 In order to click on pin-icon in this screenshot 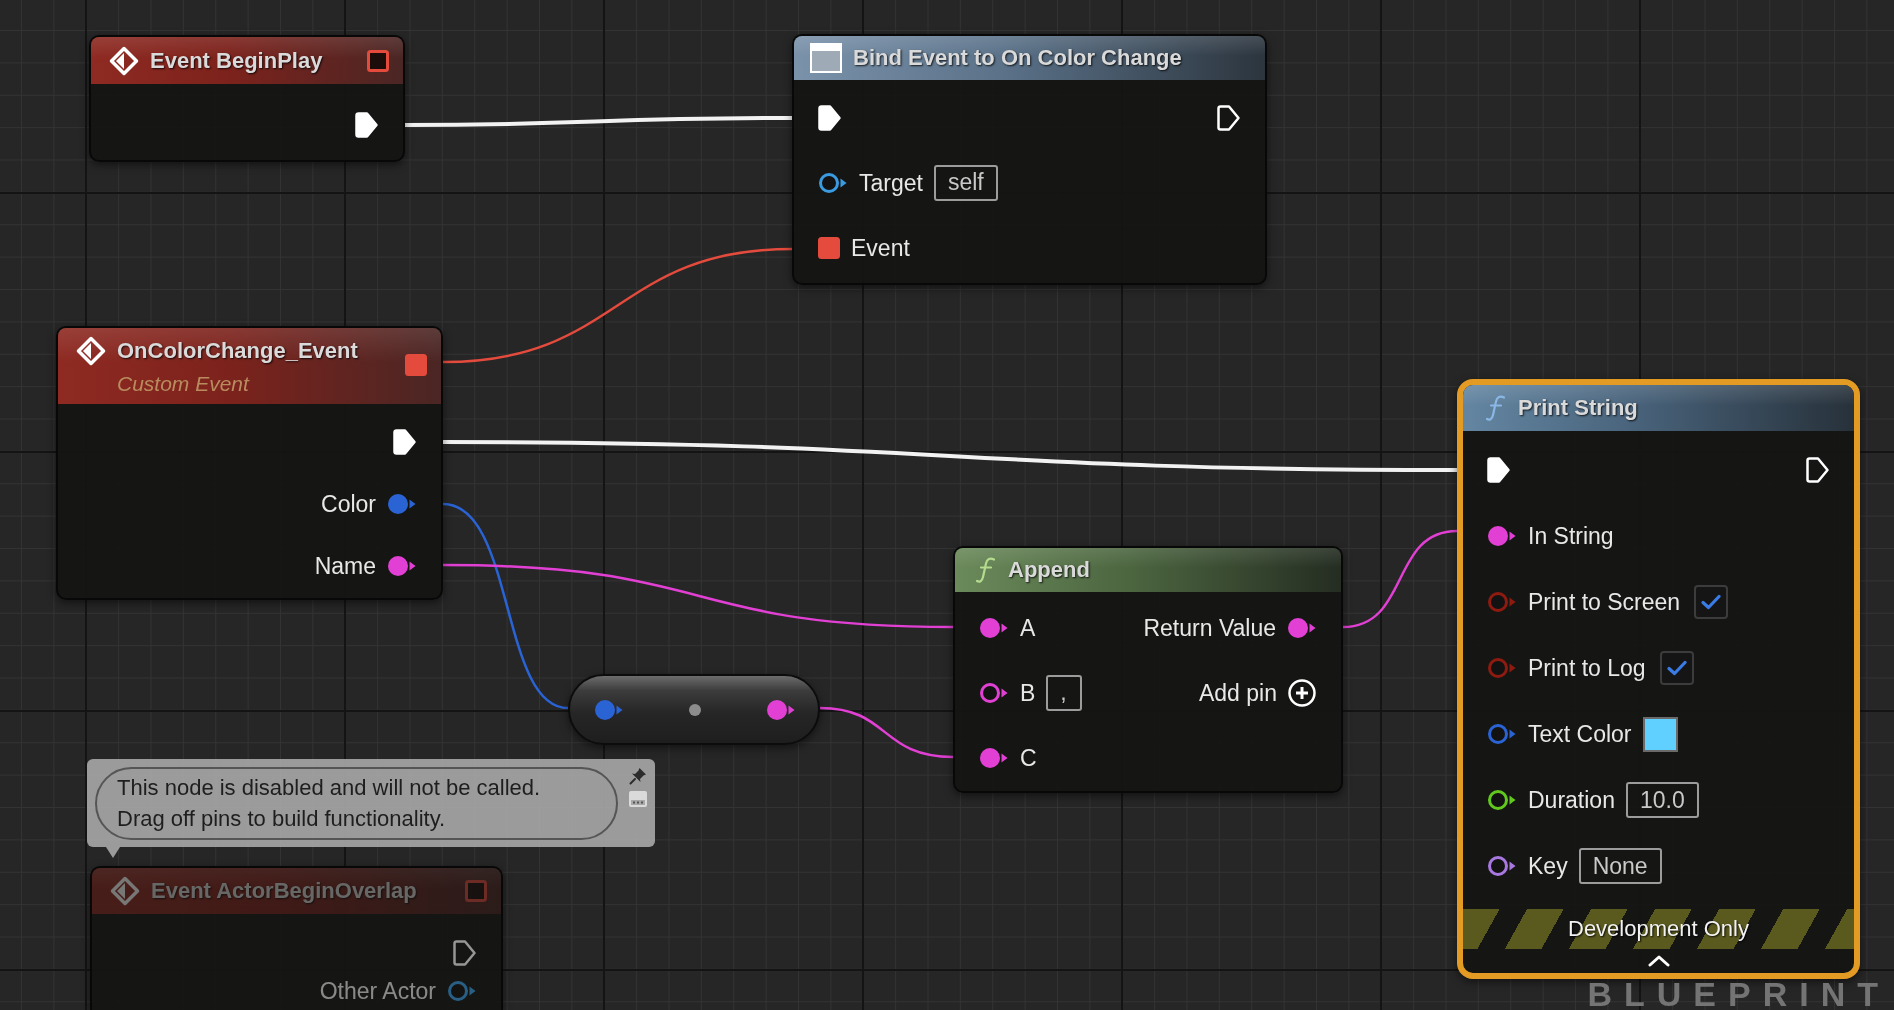, I will do `click(638, 776)`.